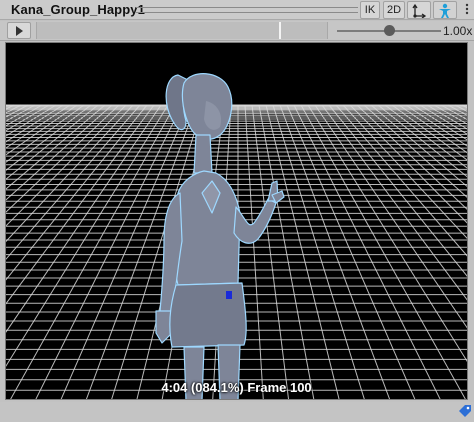 The height and width of the screenshot is (422, 474). What do you see at coordinates (394, 10) in the screenshot?
I see `2d-toggle-button: 2D` at bounding box center [394, 10].